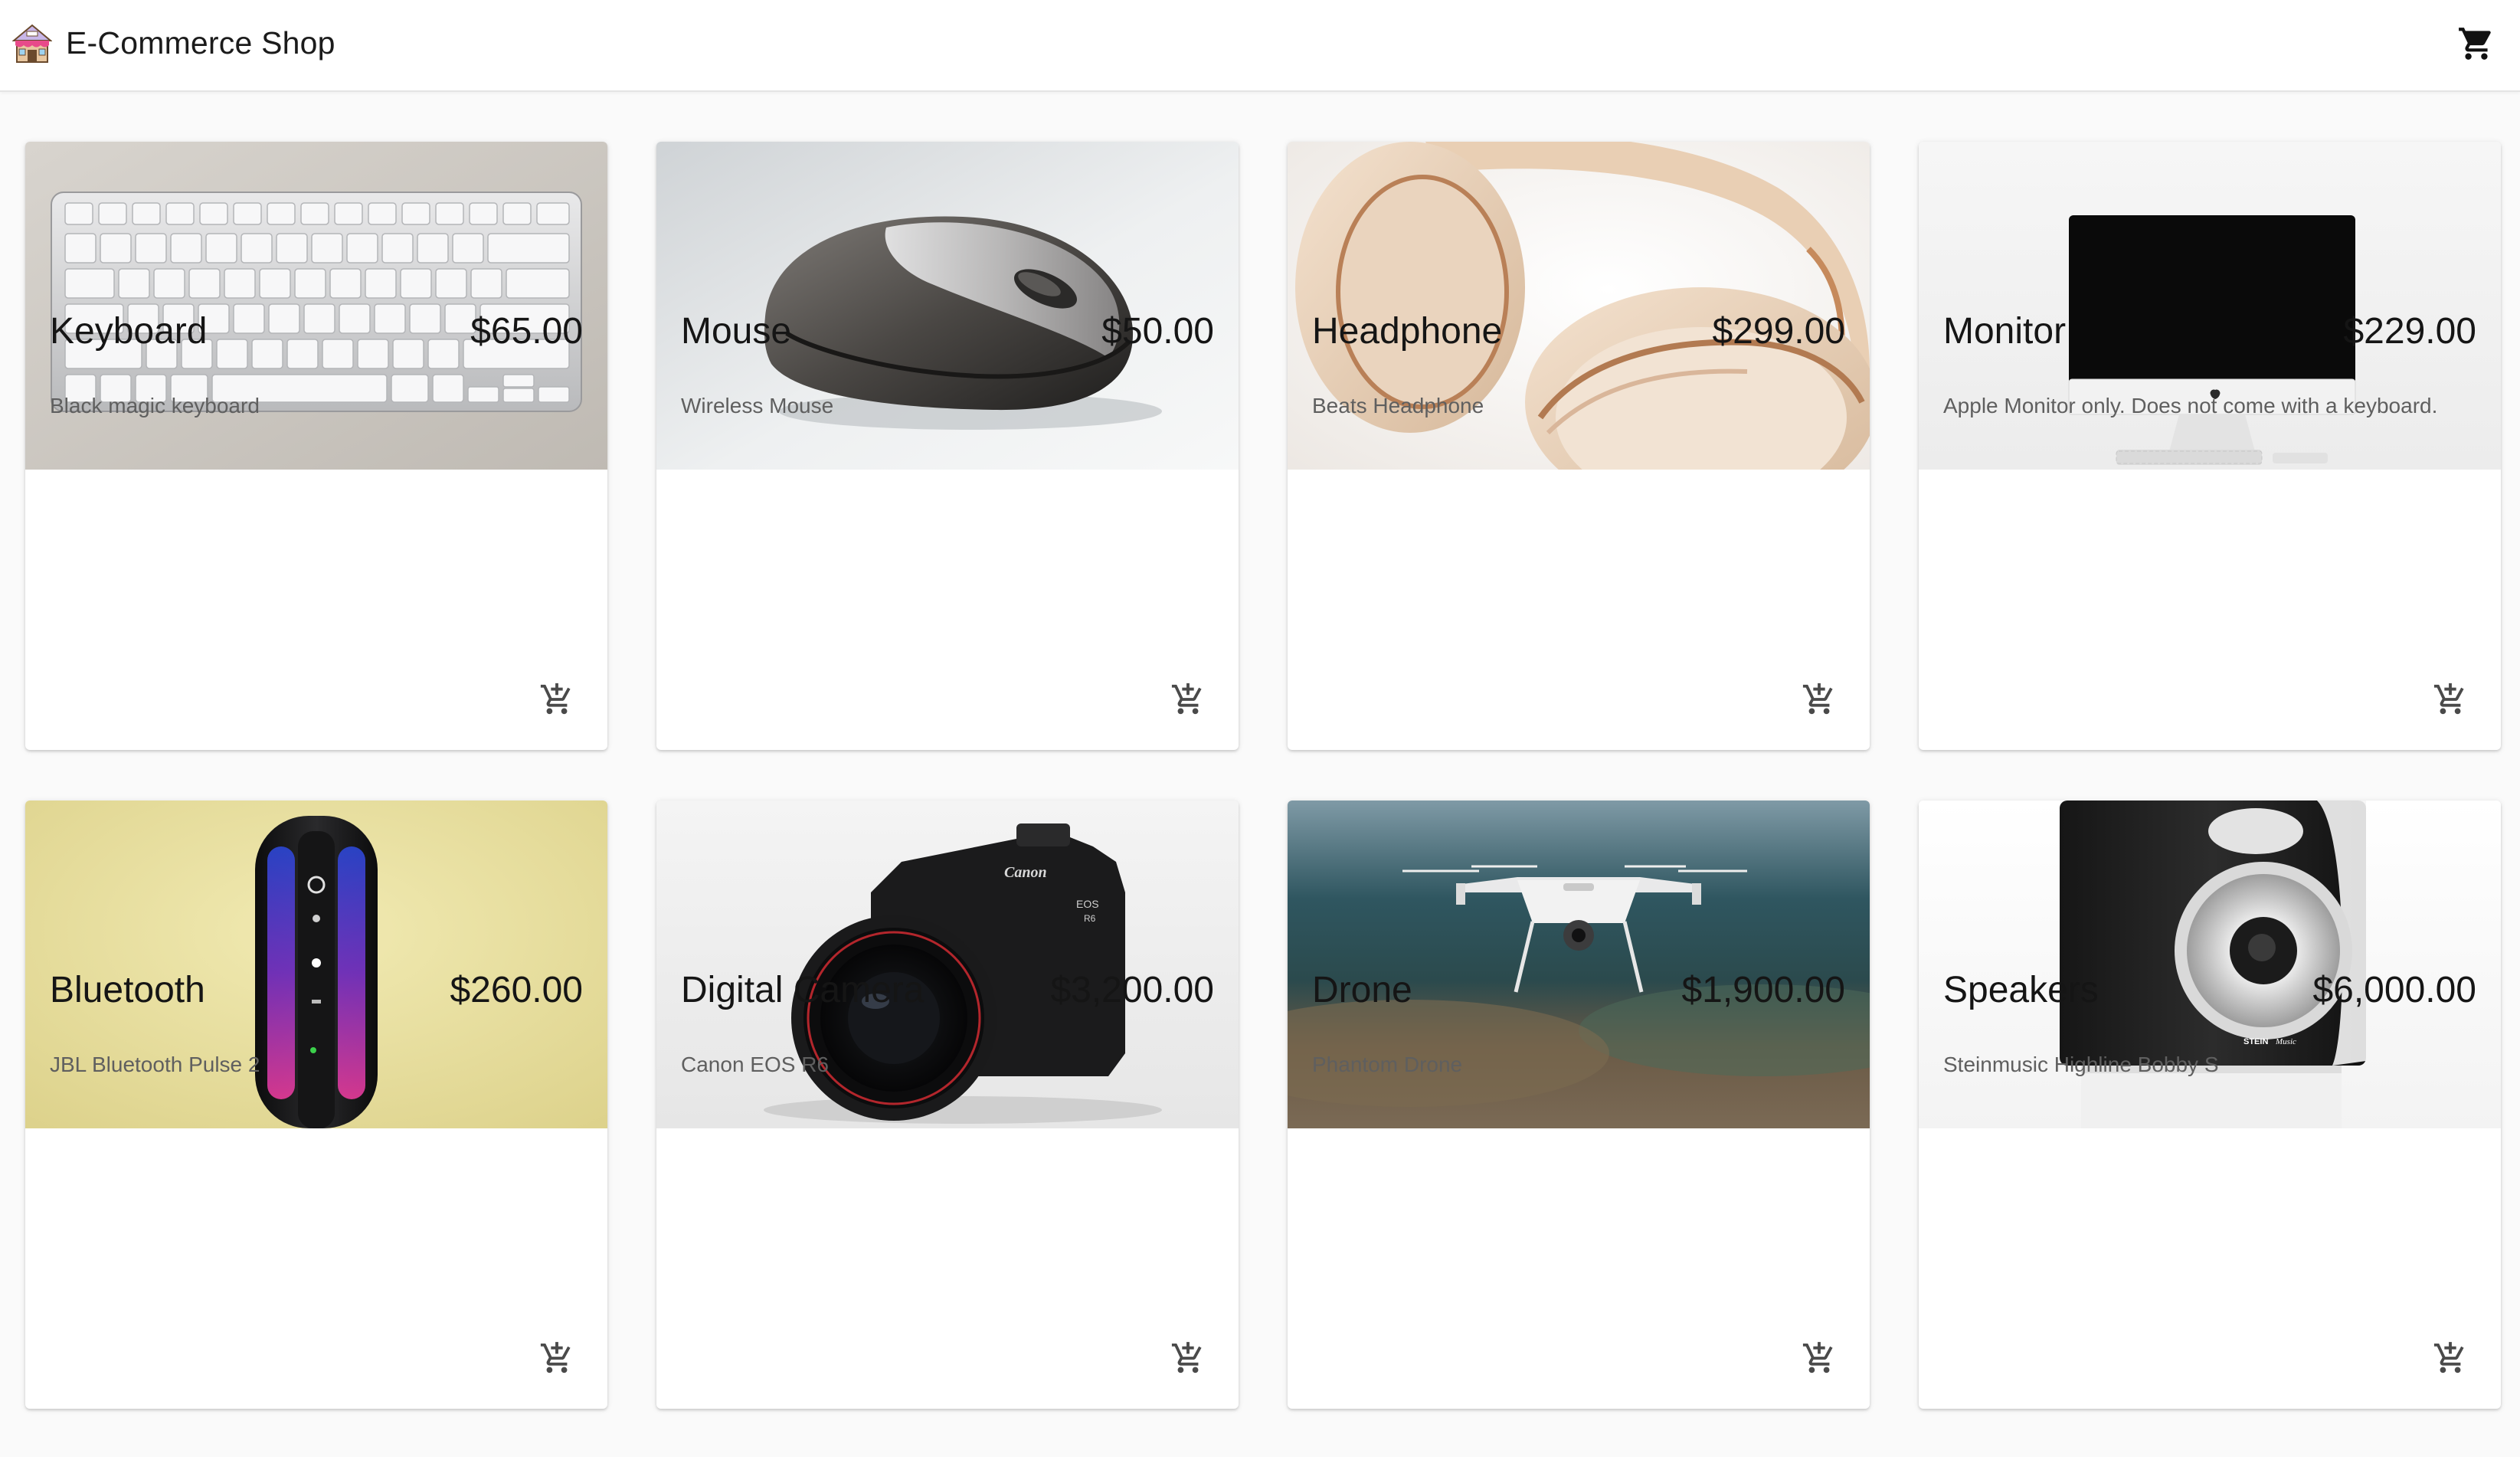 The width and height of the screenshot is (2520, 1457). I want to click on product-name: Keyboard, so click(129, 331).